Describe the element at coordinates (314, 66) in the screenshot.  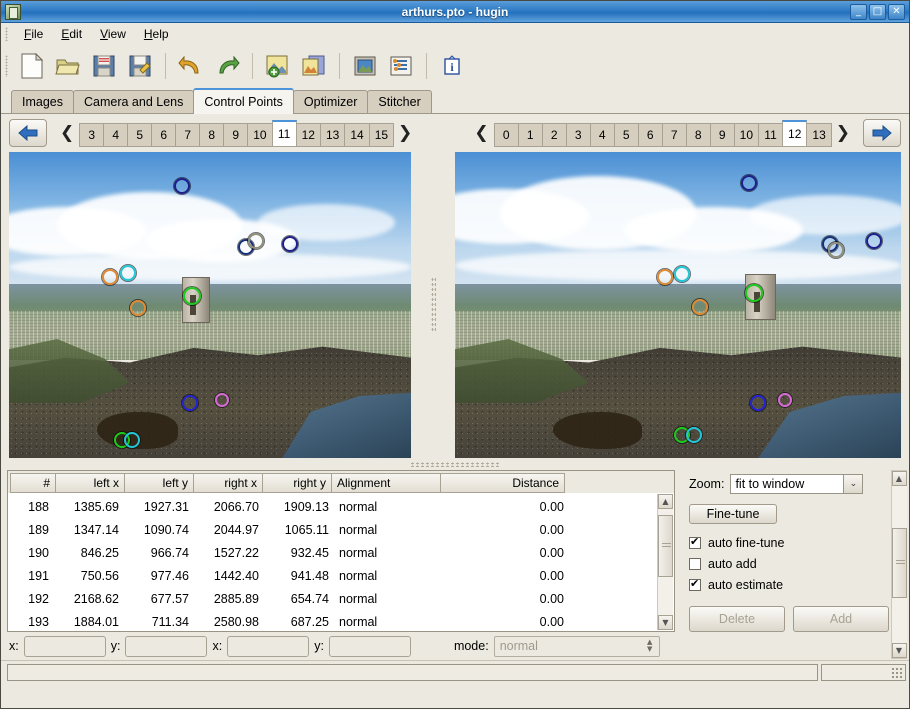
I see `add-multiple-images-icon` at that location.